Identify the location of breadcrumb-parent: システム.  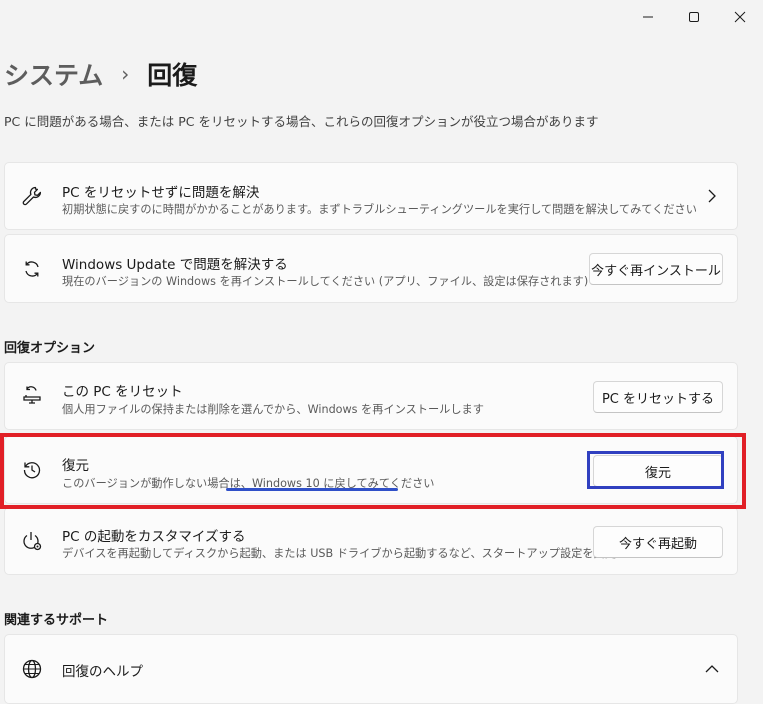
(53, 74).